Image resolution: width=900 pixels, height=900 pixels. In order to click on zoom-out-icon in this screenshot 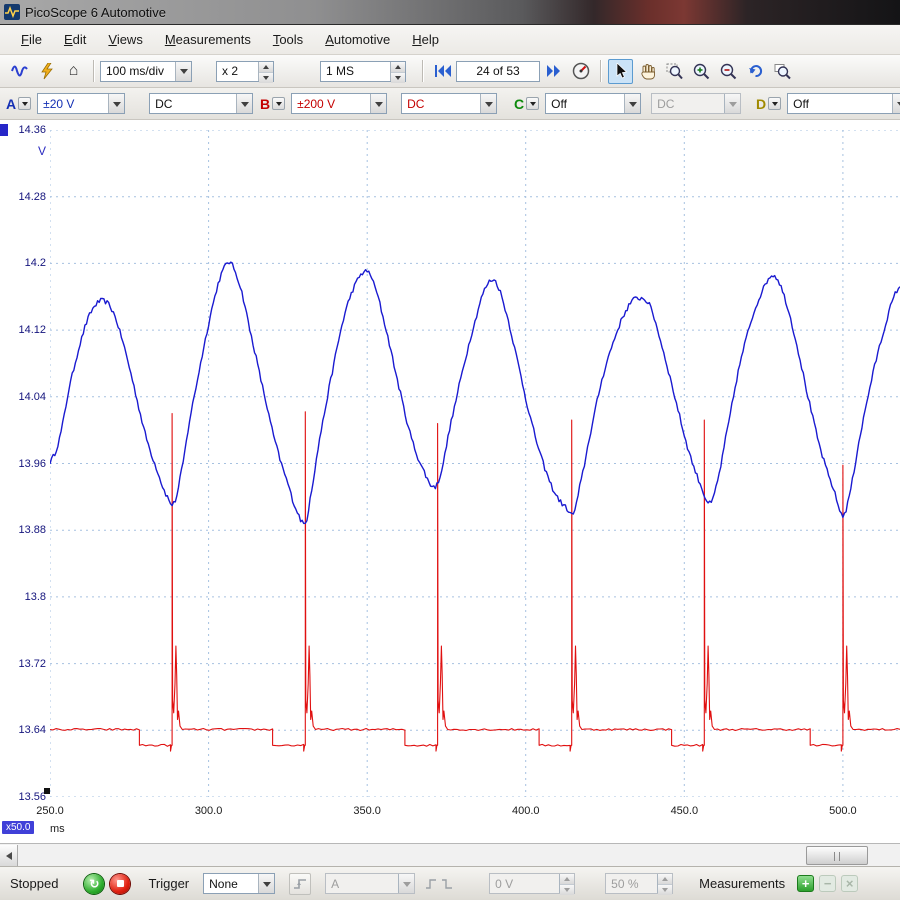, I will do `click(728, 71)`.